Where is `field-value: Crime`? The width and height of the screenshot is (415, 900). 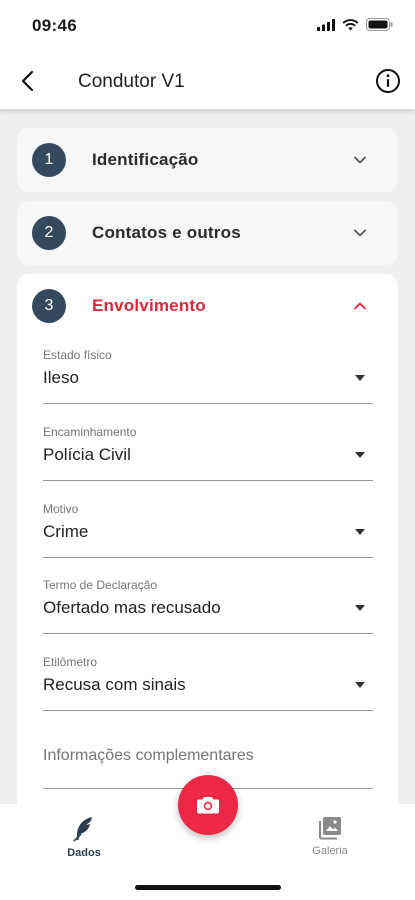 field-value: Crime is located at coordinates (66, 531).